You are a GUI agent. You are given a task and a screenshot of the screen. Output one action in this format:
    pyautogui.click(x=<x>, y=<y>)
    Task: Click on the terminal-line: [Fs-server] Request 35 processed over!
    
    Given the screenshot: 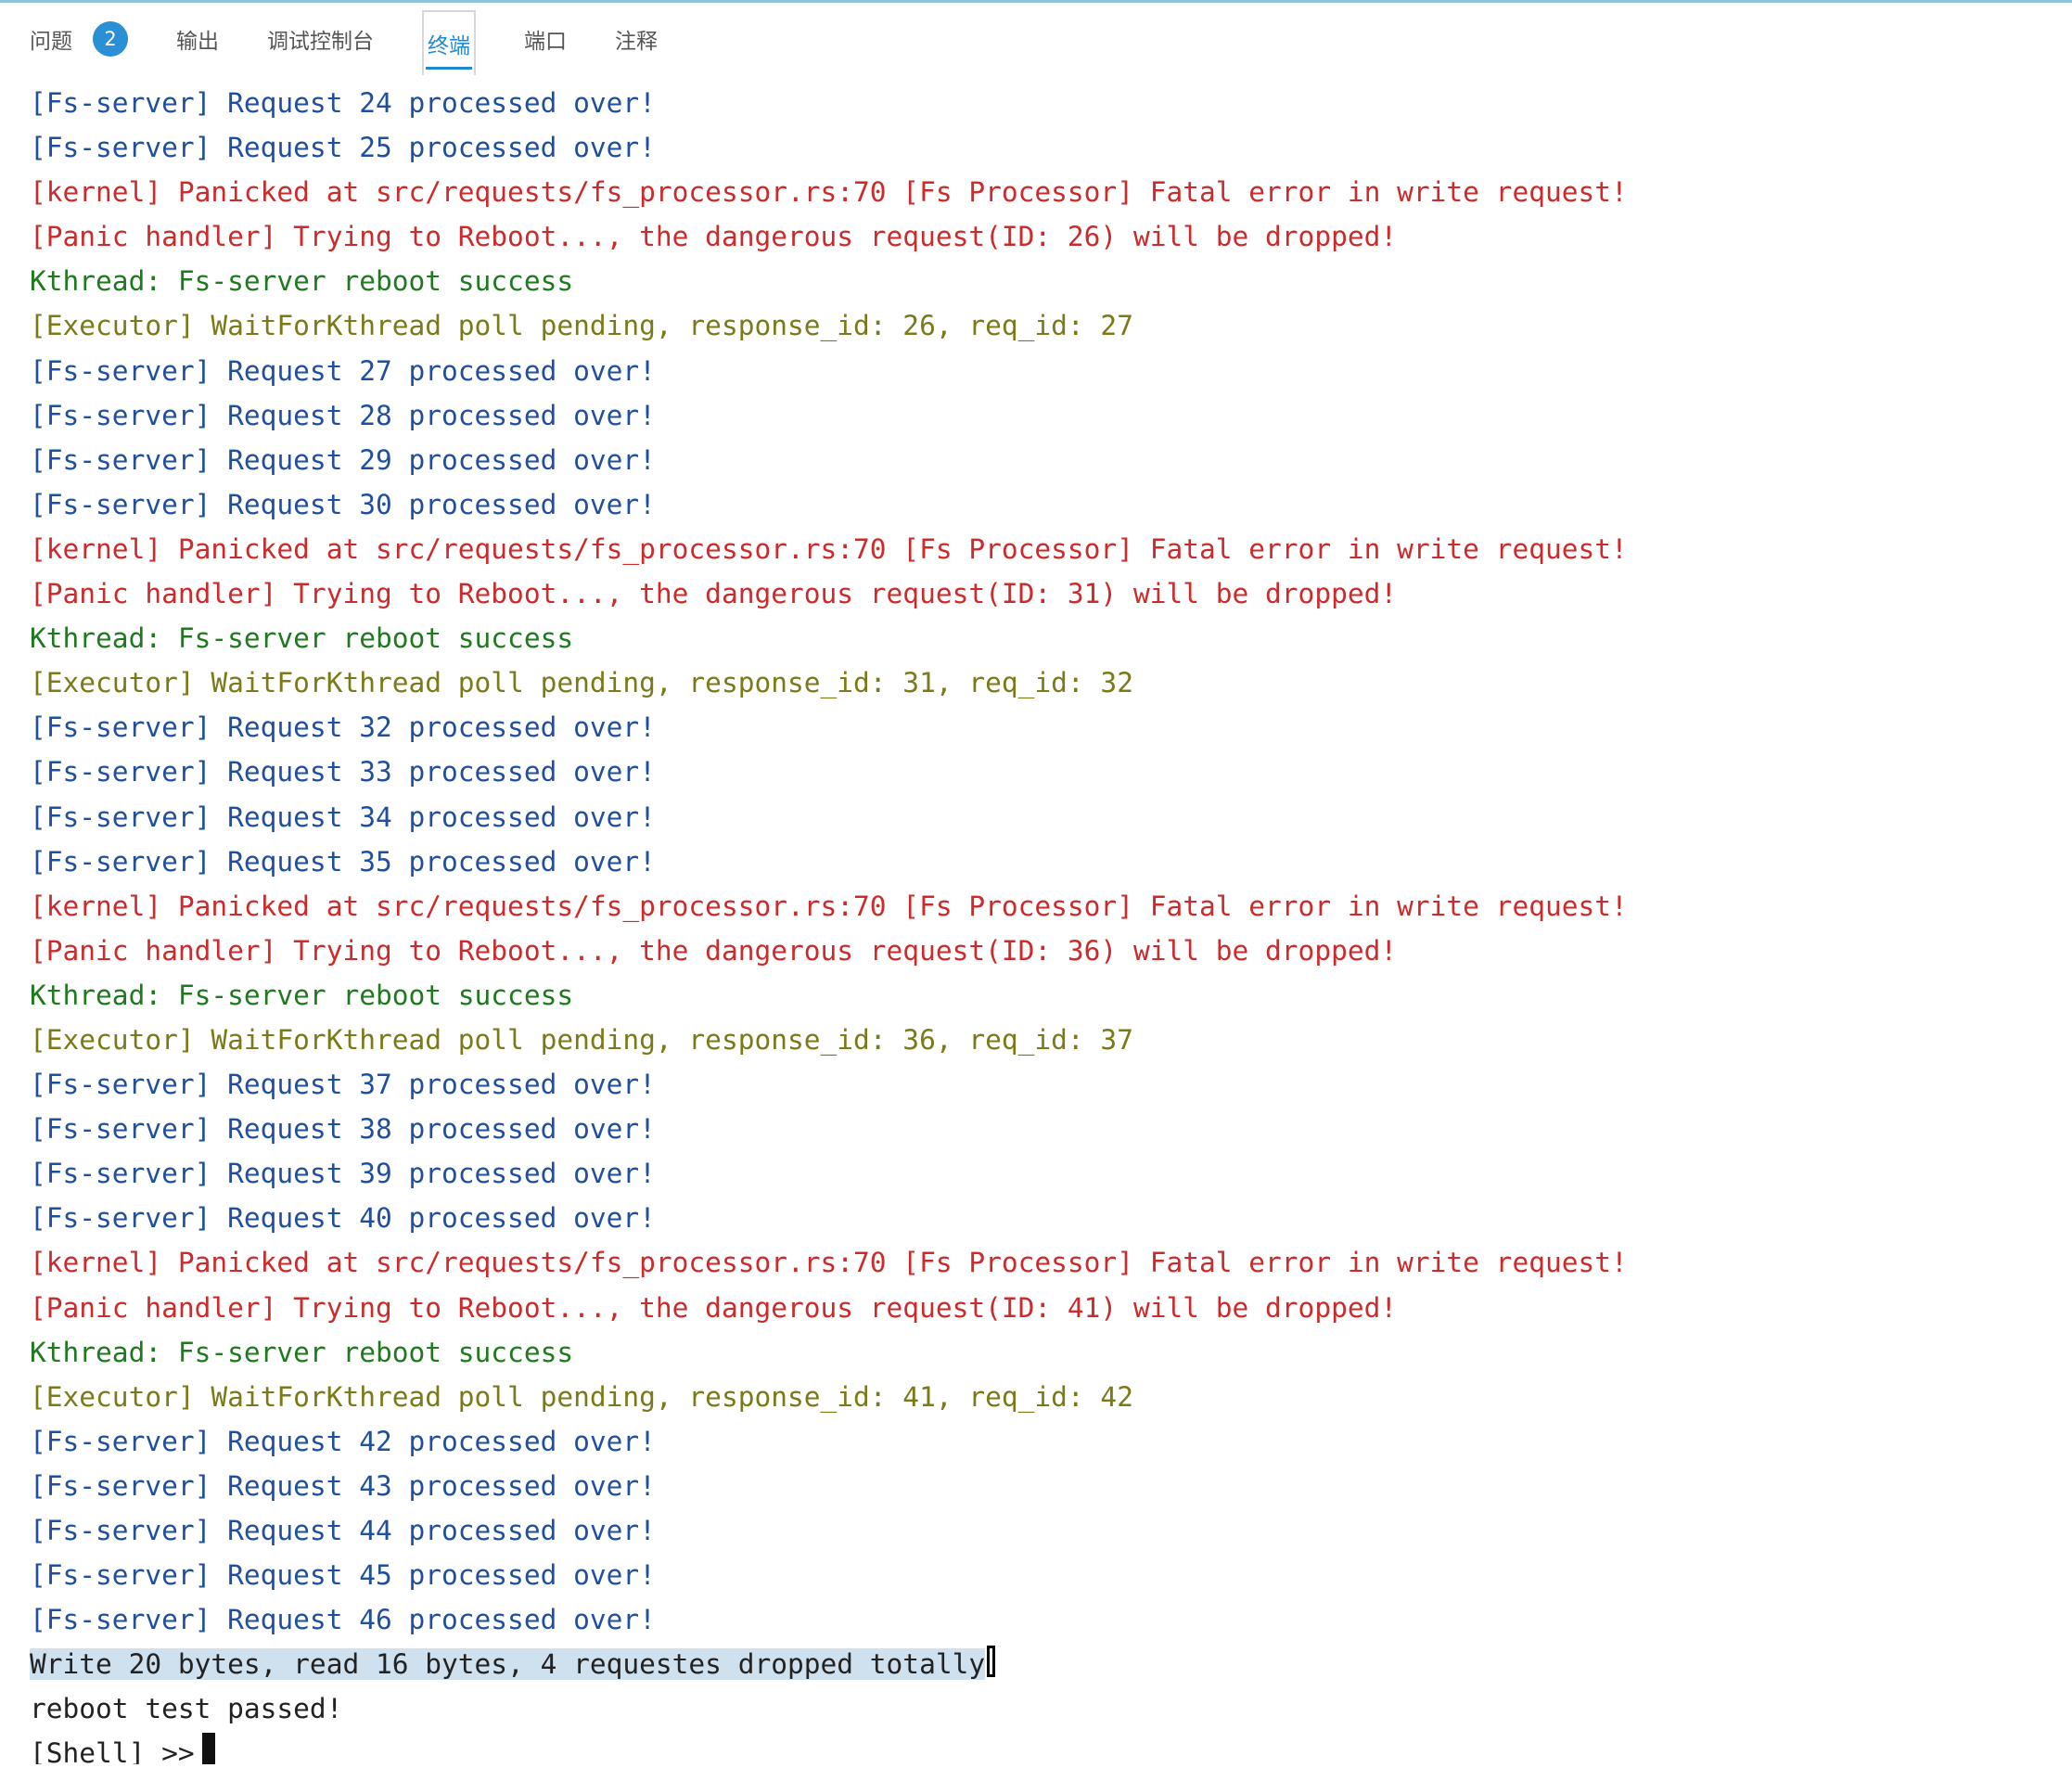 What is the action you would take?
    pyautogui.click(x=343, y=861)
    